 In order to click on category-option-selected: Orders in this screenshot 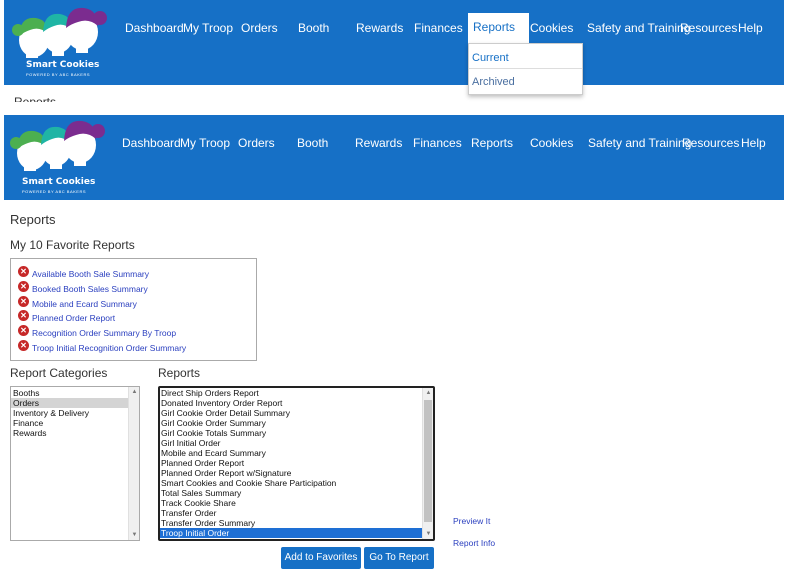, I will do `click(69, 403)`.